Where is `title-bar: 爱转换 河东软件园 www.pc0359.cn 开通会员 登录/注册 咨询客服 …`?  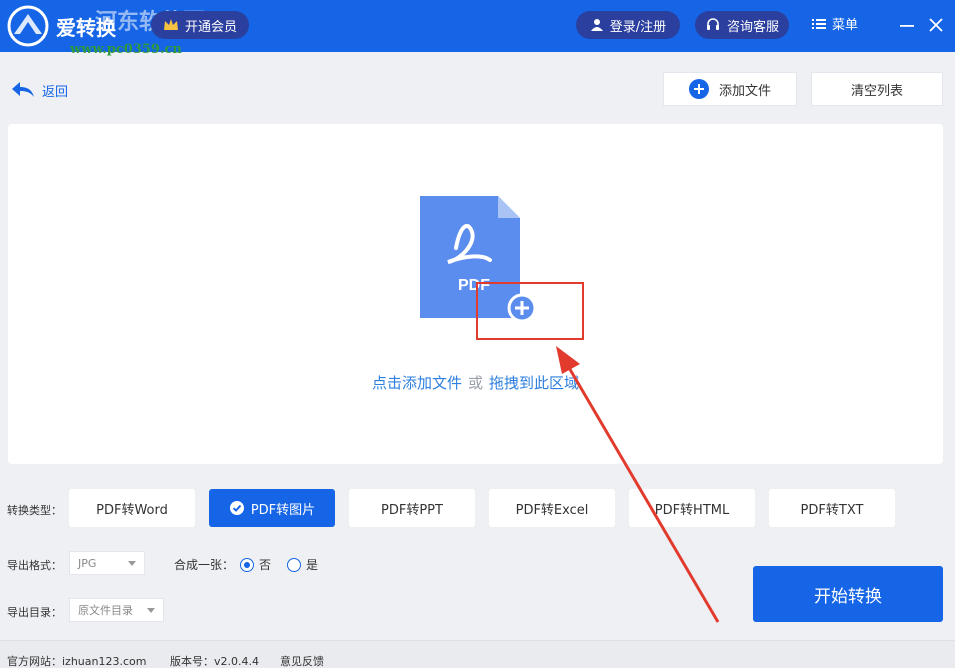
title-bar: 爱转换 河东软件园 www.pc0359.cn 开通会员 登录/注册 咨询客服 … is located at coordinates (477, 28).